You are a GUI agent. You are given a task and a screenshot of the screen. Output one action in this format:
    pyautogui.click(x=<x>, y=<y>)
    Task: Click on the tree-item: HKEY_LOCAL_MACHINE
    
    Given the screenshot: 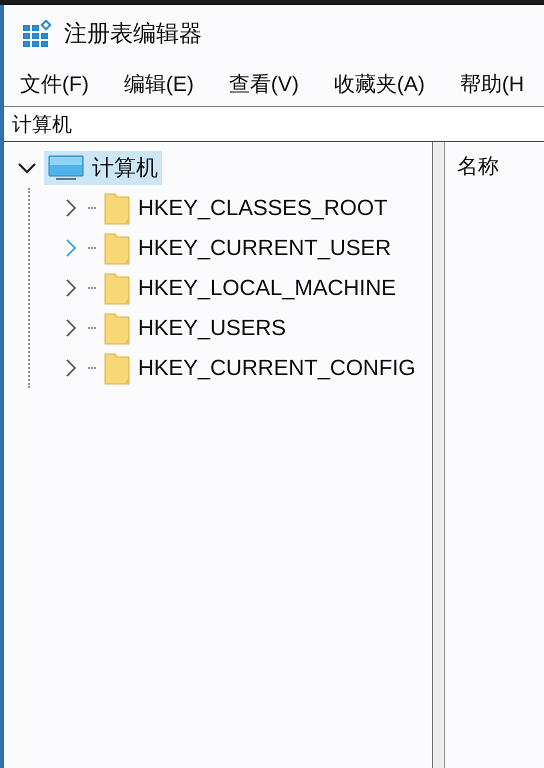 What is the action you would take?
    pyautogui.click(x=250, y=288)
    